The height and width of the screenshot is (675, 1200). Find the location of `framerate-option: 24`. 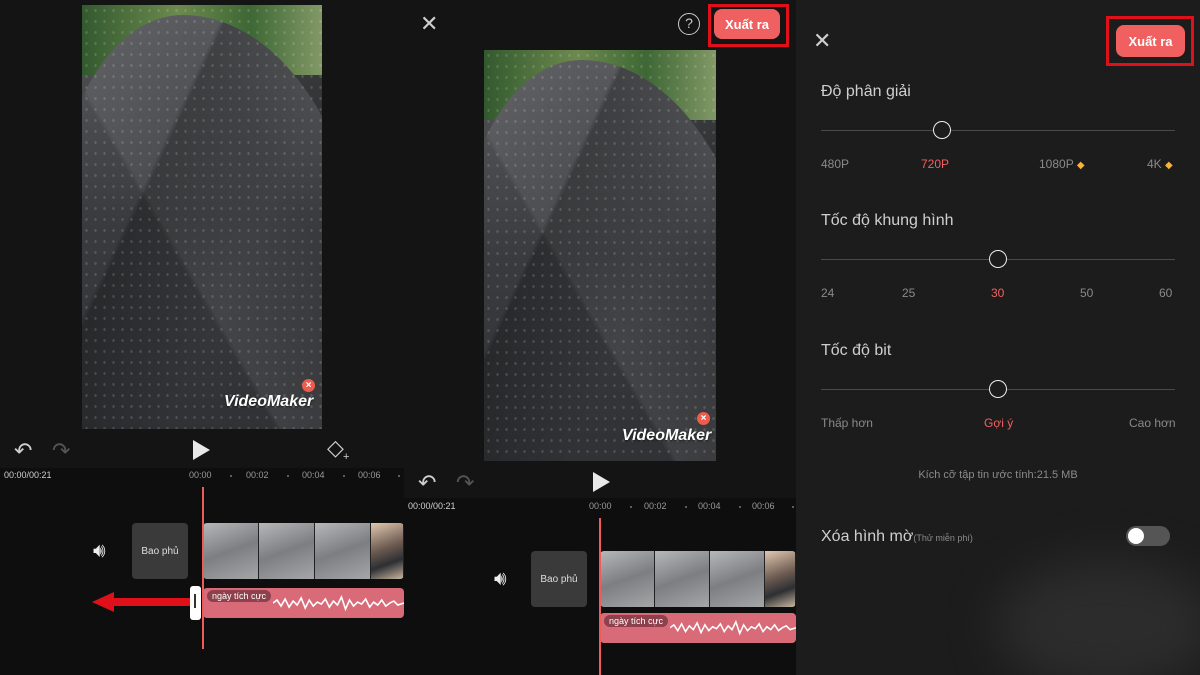

framerate-option: 24 is located at coordinates (827, 293).